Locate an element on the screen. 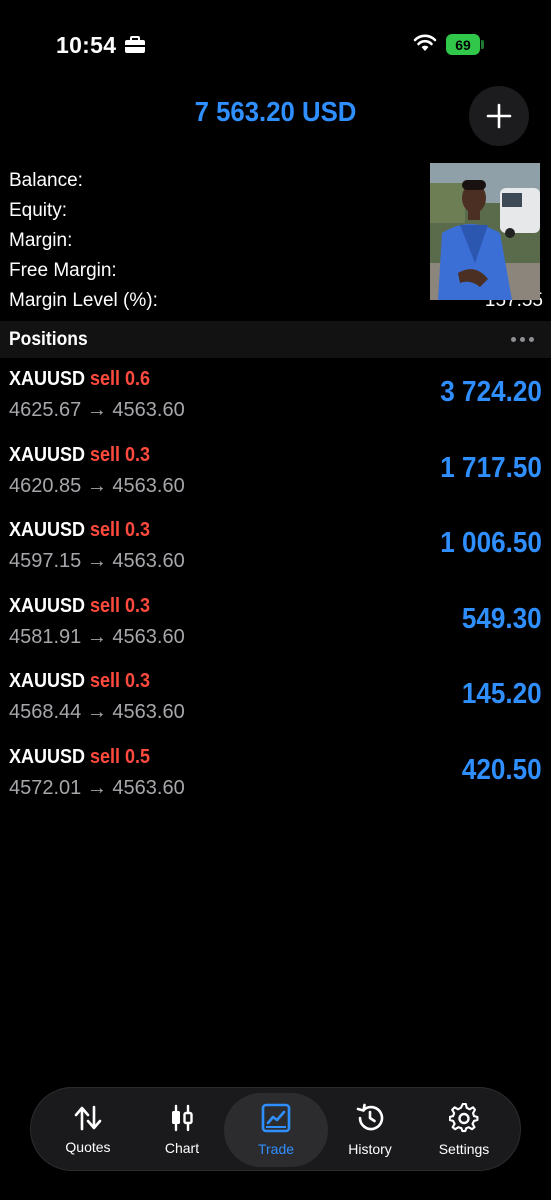 The height and width of the screenshot is (1200, 551). video-overlay-photo is located at coordinates (485, 231).